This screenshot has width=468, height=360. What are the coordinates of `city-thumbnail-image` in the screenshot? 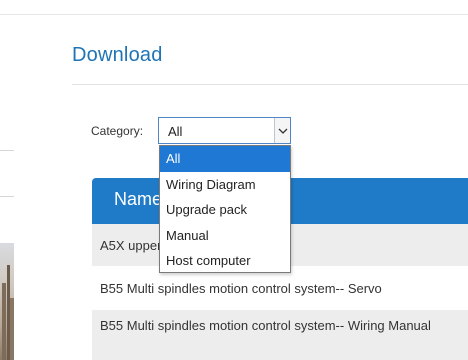 It's located at (7, 301).